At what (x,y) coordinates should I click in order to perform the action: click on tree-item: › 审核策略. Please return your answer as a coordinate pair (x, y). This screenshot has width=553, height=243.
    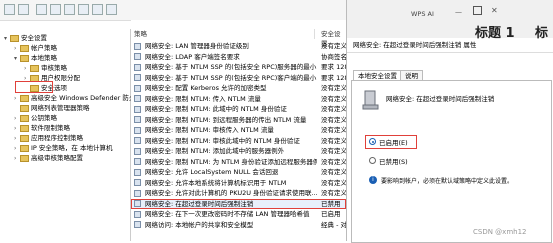
    Looking at the image, I should click on (45, 68).